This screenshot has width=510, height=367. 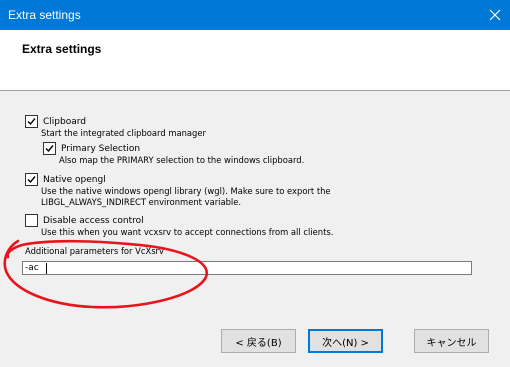 What do you see at coordinates (31, 220) in the screenshot?
I see `disable-access-control-checkbox` at bounding box center [31, 220].